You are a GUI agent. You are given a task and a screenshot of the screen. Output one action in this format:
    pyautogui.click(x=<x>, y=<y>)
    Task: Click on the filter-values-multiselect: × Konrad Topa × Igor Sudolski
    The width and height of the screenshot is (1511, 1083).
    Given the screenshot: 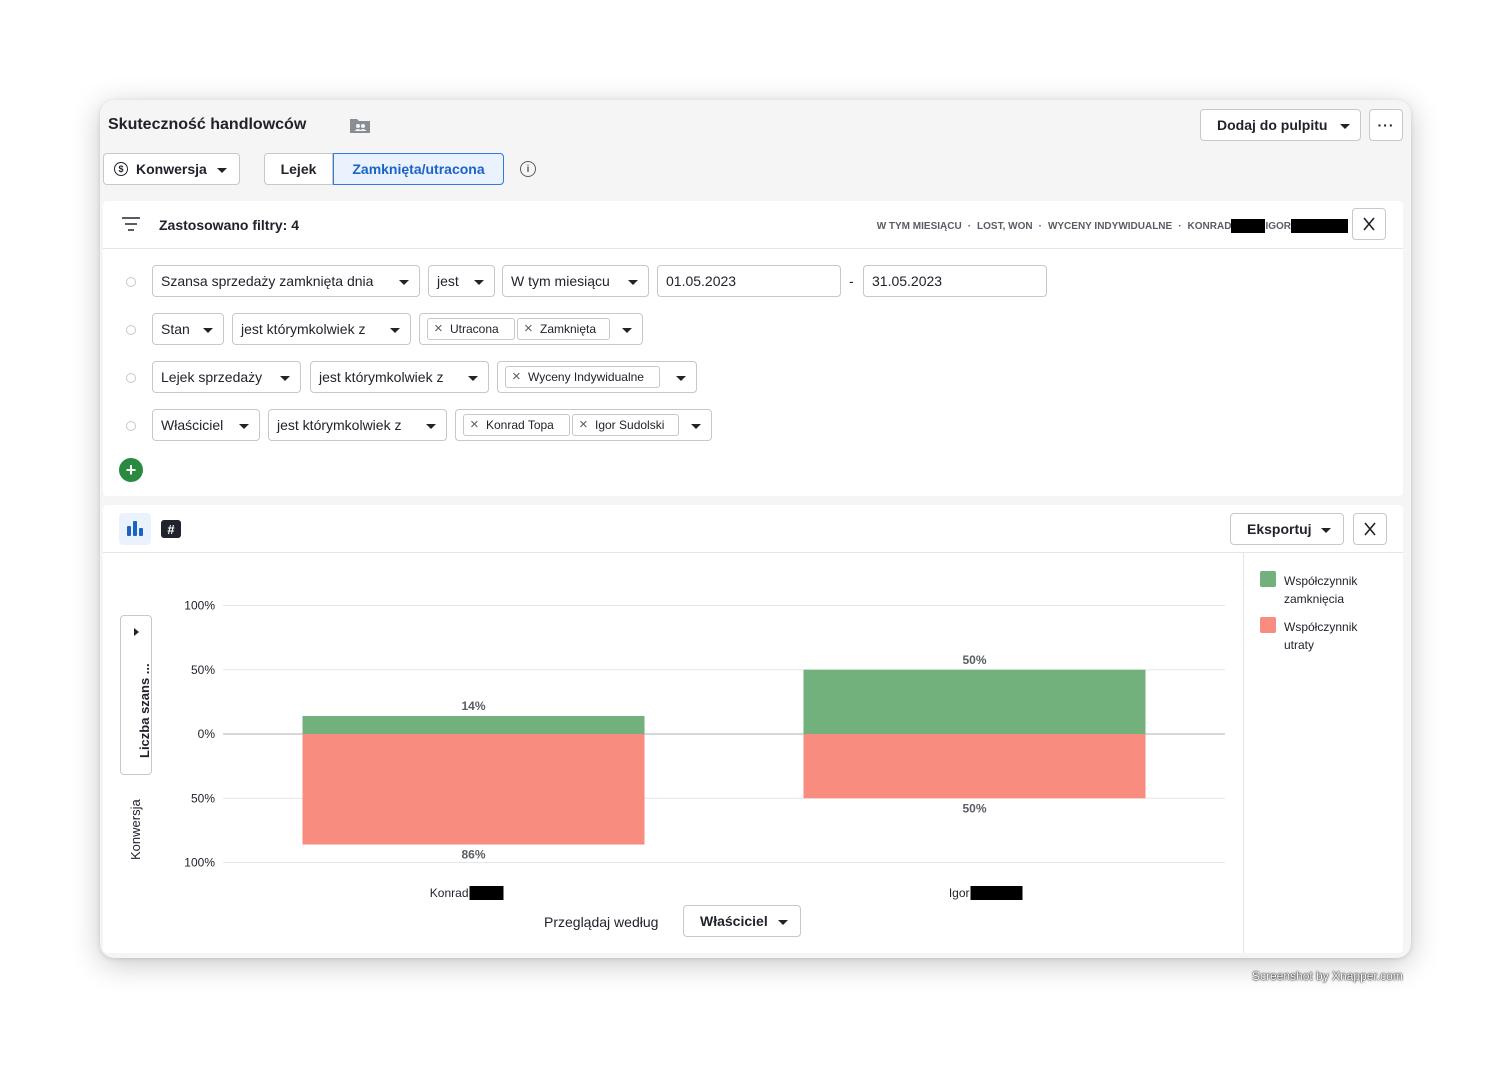 What is the action you would take?
    pyautogui.click(x=583, y=425)
    